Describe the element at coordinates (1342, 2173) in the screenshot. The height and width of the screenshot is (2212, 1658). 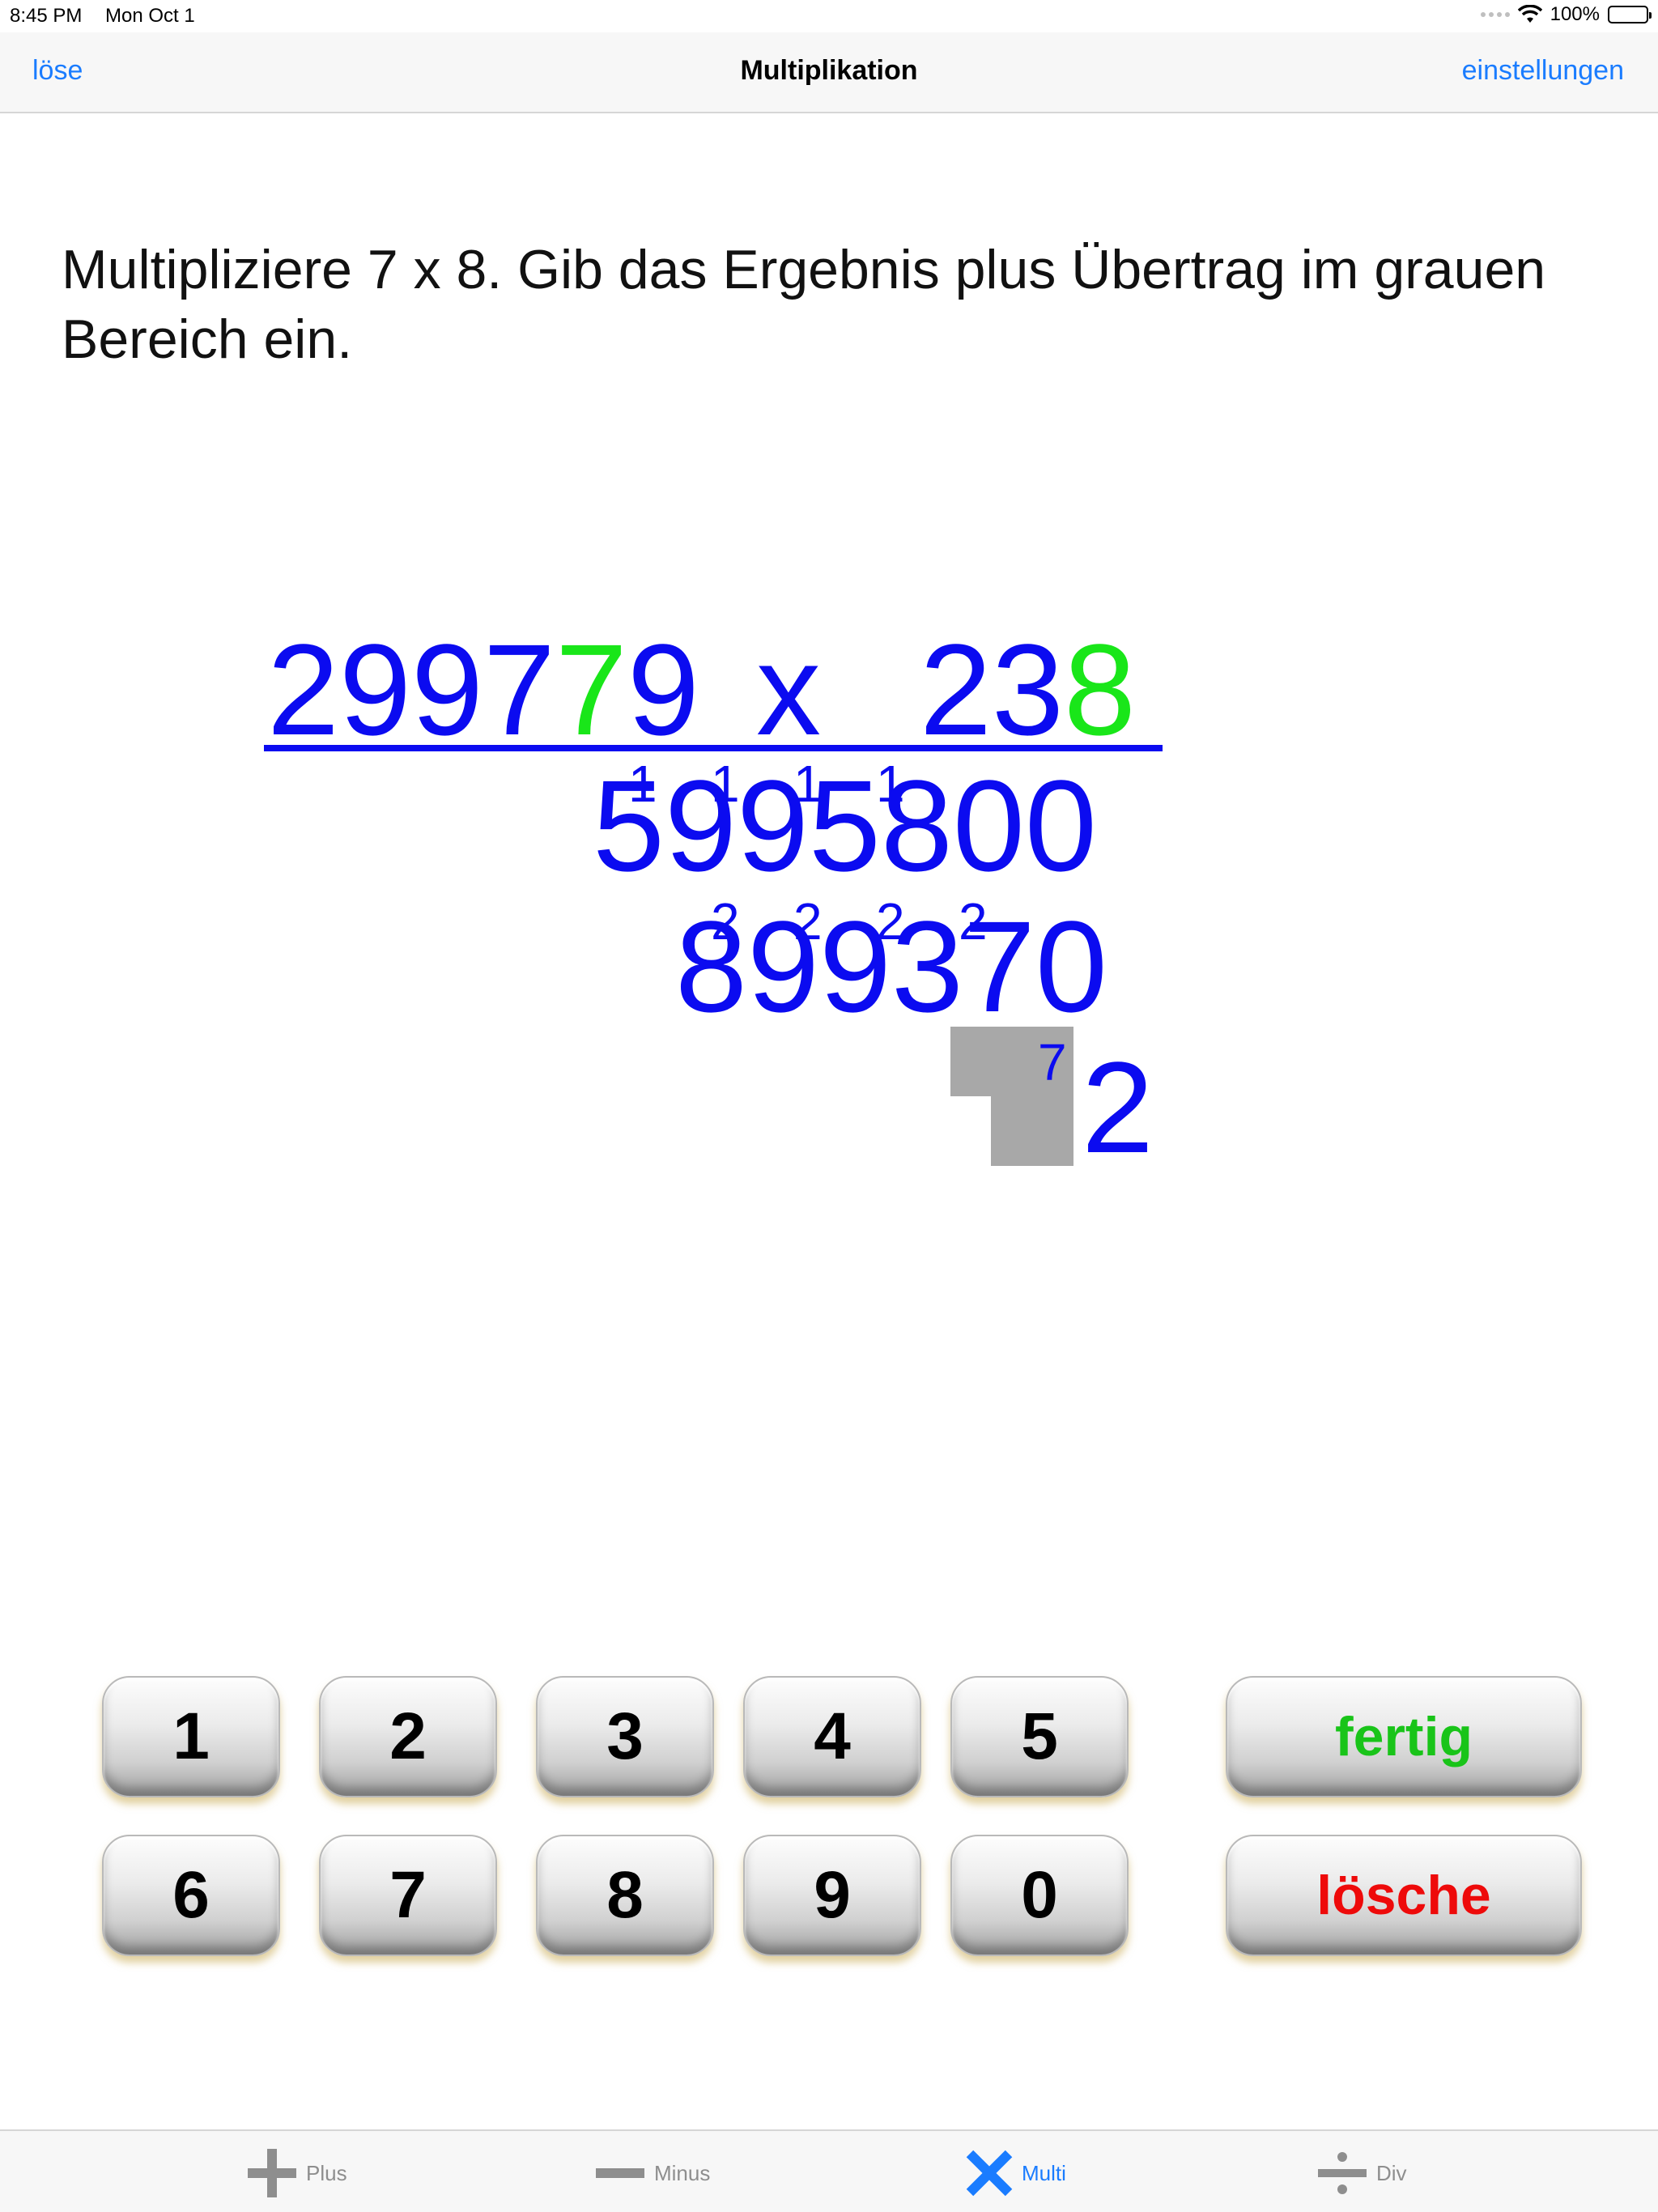
I see `divide-icon` at that location.